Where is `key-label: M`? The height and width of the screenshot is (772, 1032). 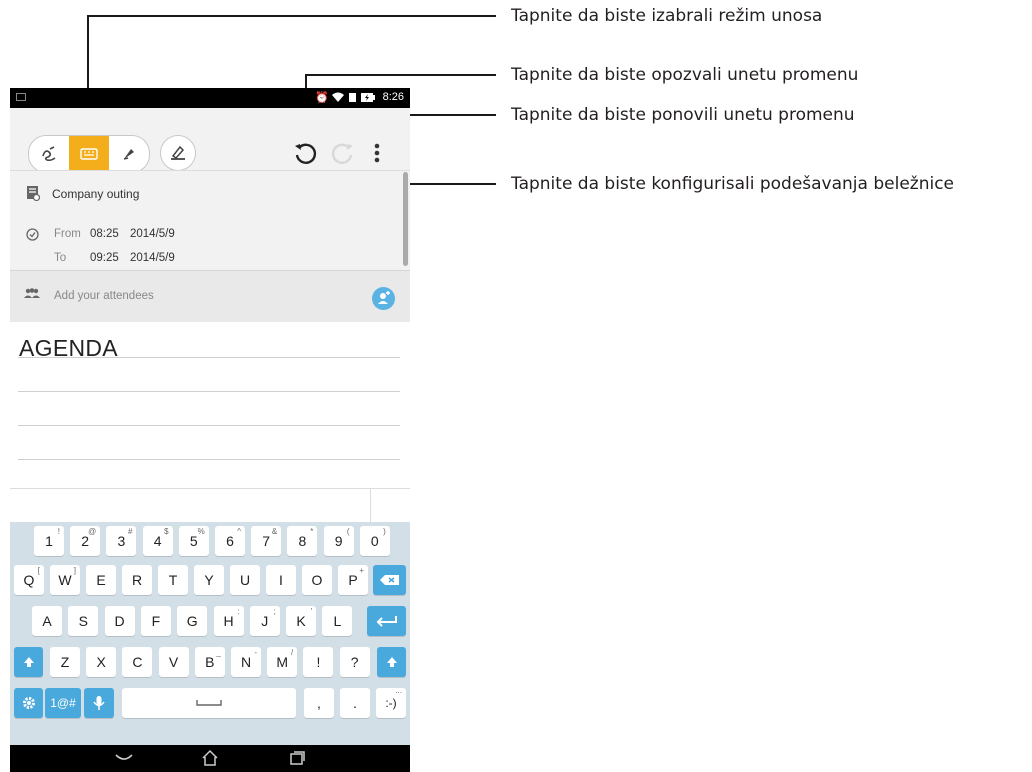 key-label: M is located at coordinates (282, 662).